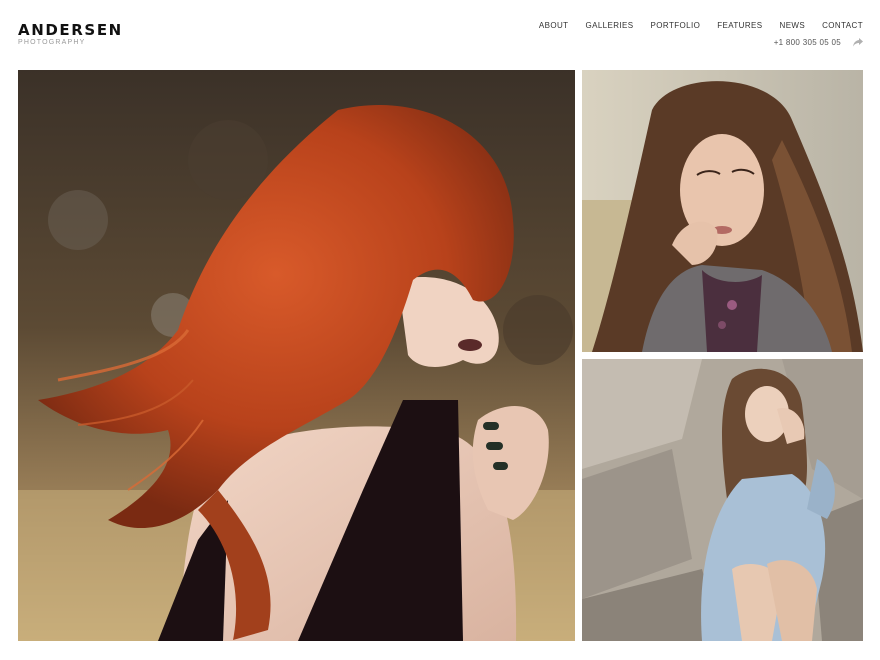 Image resolution: width=880 pixels, height=660 pixels. I want to click on site-logo: ANDERSEN PHOTOGRAPHY, so click(70, 34).